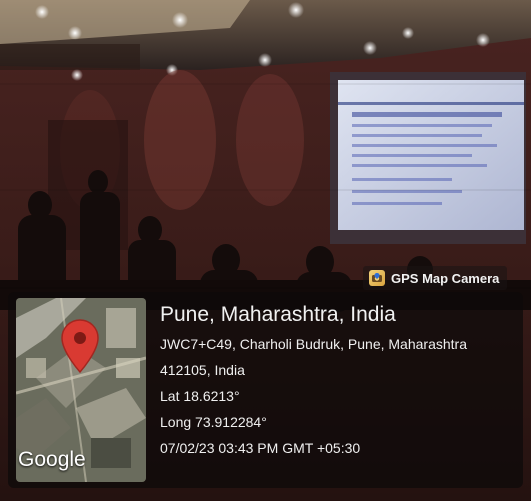 This screenshot has width=531, height=501. Describe the element at coordinates (52, 459) in the screenshot. I see `google-logo: Google` at that location.